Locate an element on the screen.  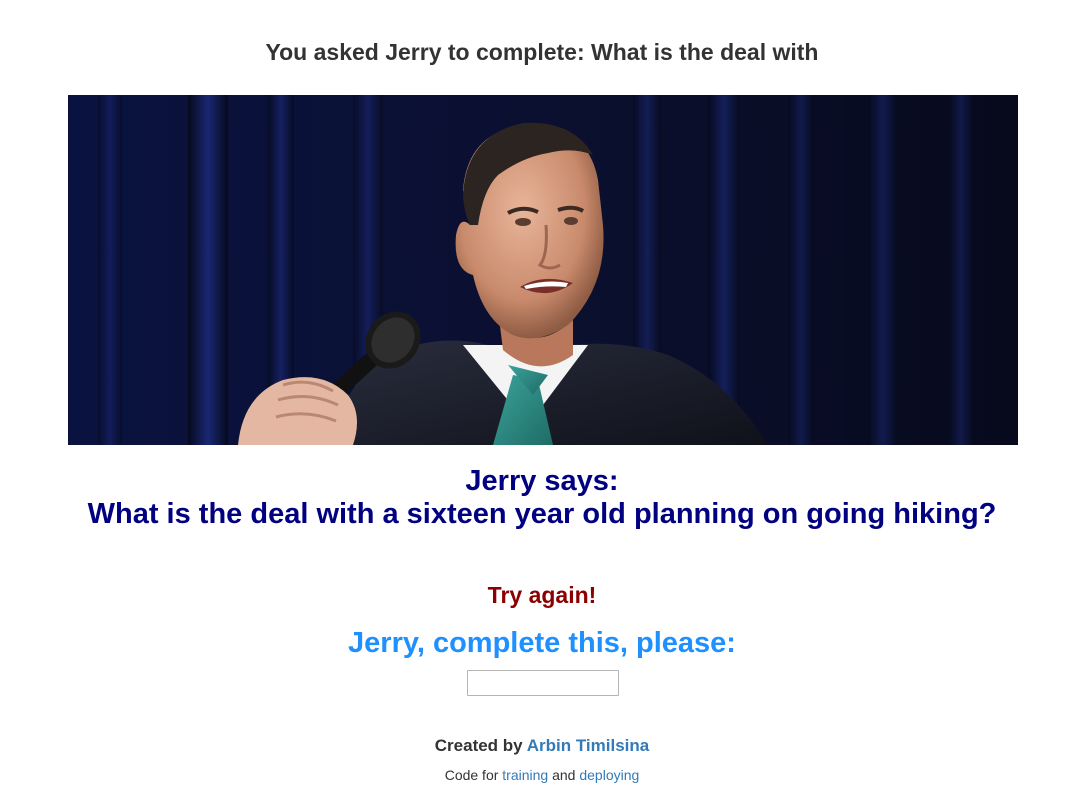
completion-input is located at coordinates (543, 683).